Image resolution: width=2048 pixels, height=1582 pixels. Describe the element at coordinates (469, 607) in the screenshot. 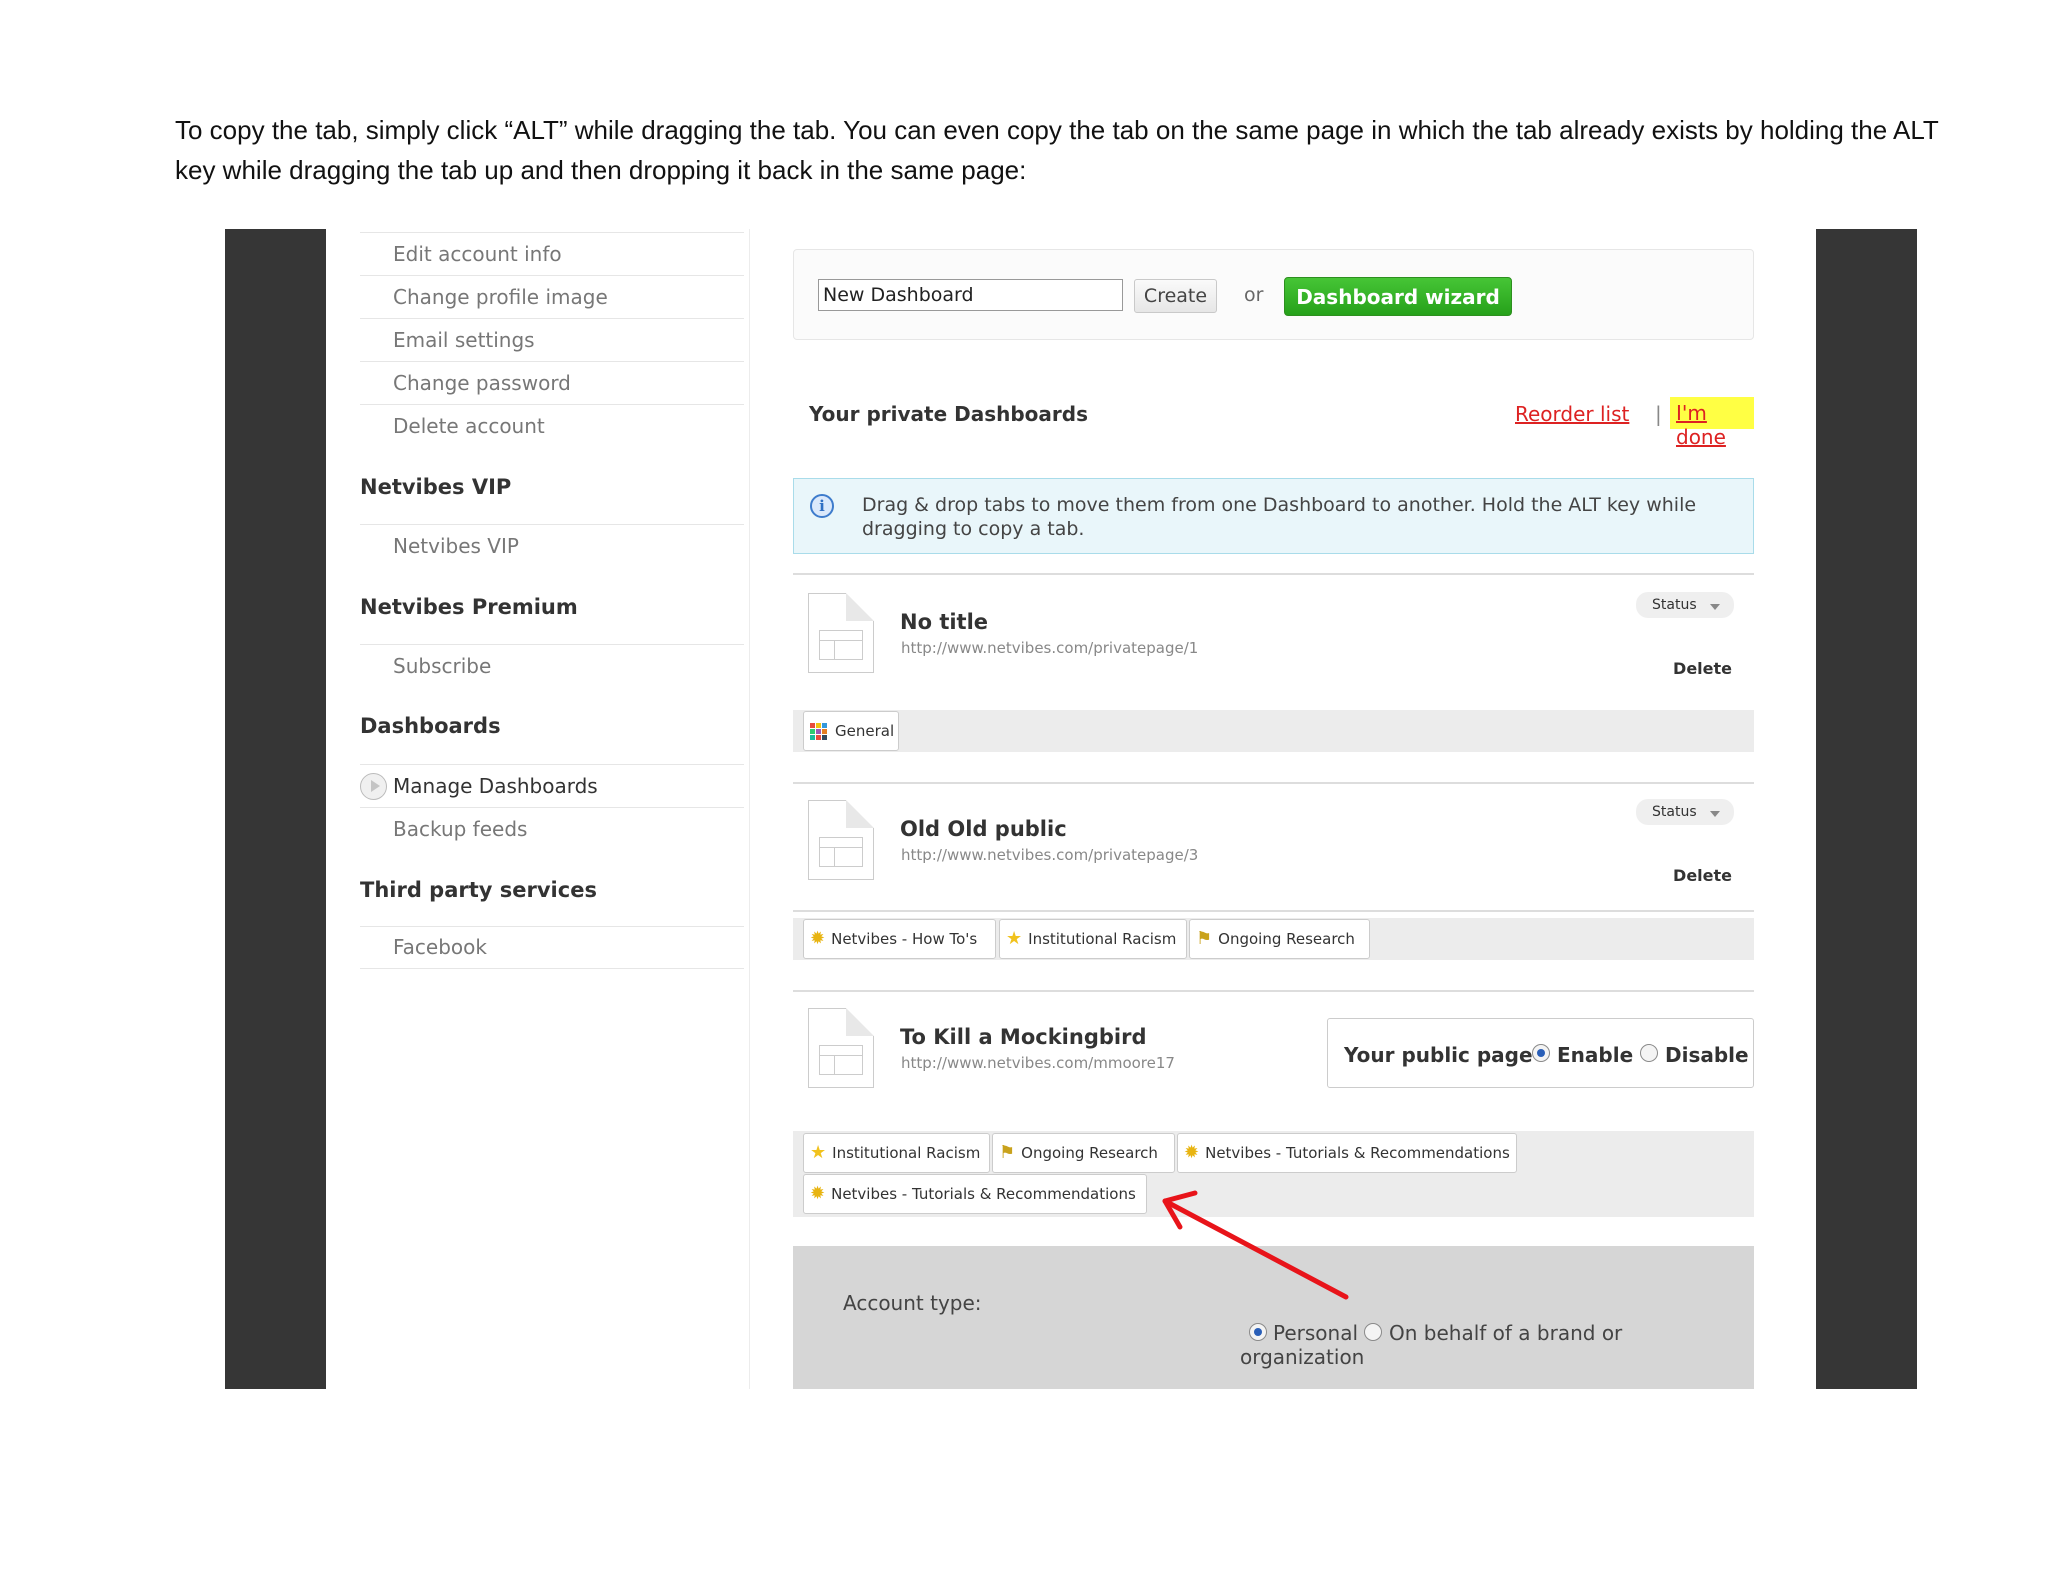

I see `sidebar-heading-premium: Netvibes Premium` at that location.